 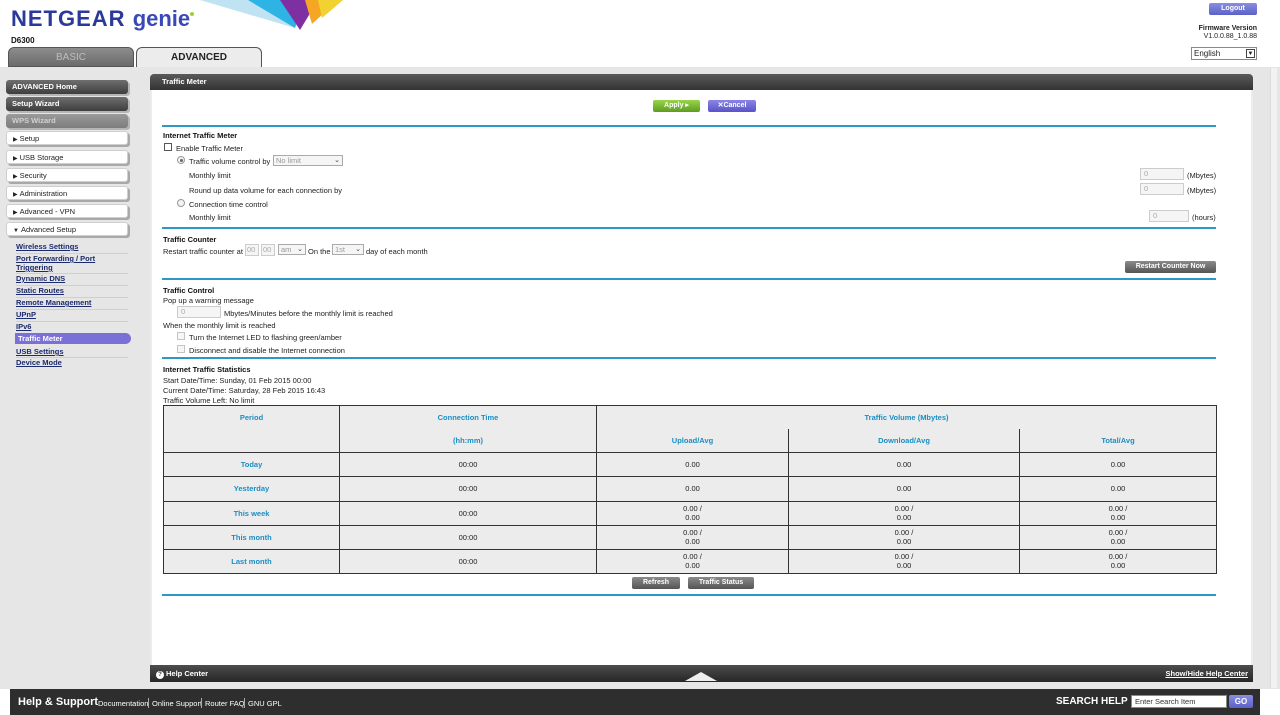 What do you see at coordinates (1202, 190) in the screenshot?
I see `mbytes-unit: (Mbytes)` at bounding box center [1202, 190].